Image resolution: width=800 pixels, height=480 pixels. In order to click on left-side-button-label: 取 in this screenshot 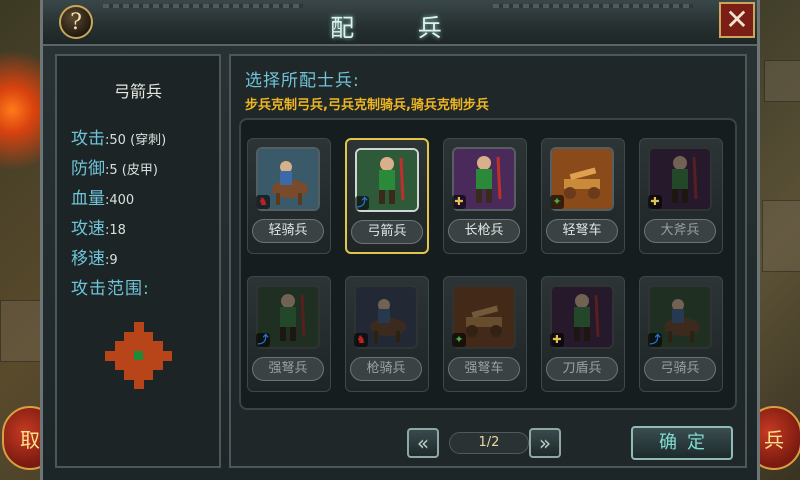, I will do `click(30, 439)`.